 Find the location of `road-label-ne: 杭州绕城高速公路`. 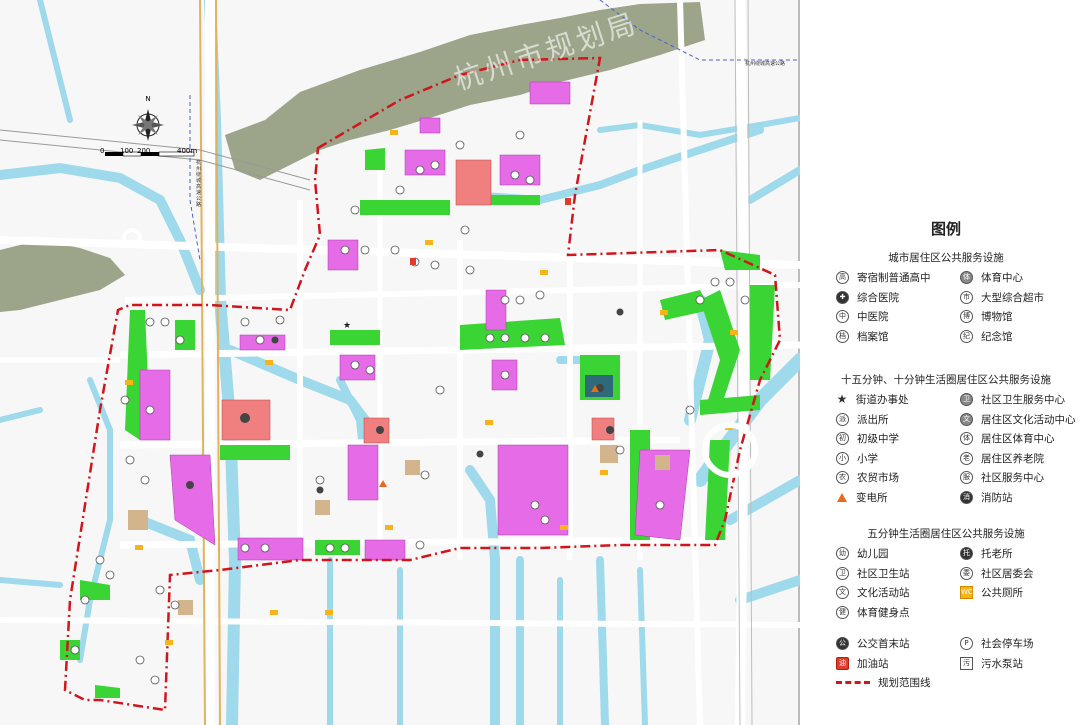

road-label-ne: 杭州绕城高速公路 is located at coordinates (765, 64).